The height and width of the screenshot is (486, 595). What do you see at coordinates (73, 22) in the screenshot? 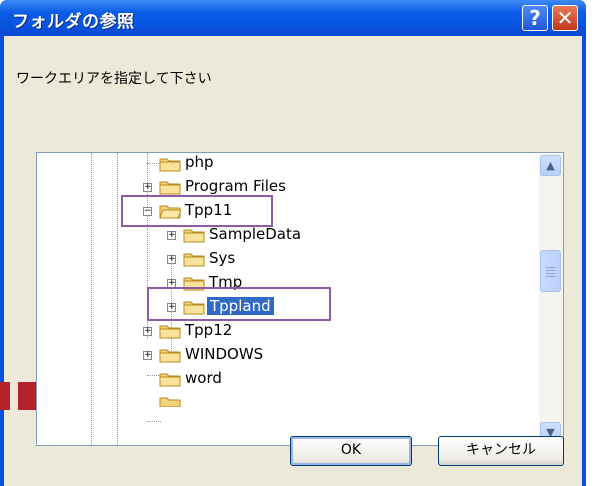
I see `window-title: フォルダの参照` at bounding box center [73, 22].